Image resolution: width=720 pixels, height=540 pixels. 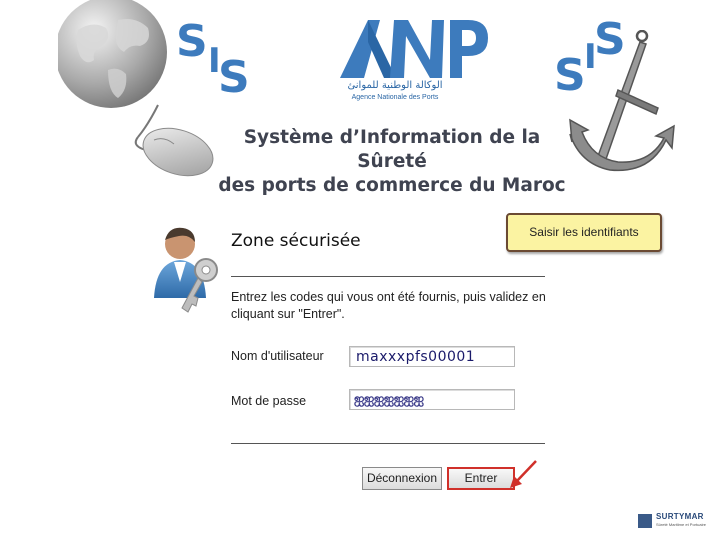 I want to click on password-label: Mot de passe, so click(x=269, y=401).